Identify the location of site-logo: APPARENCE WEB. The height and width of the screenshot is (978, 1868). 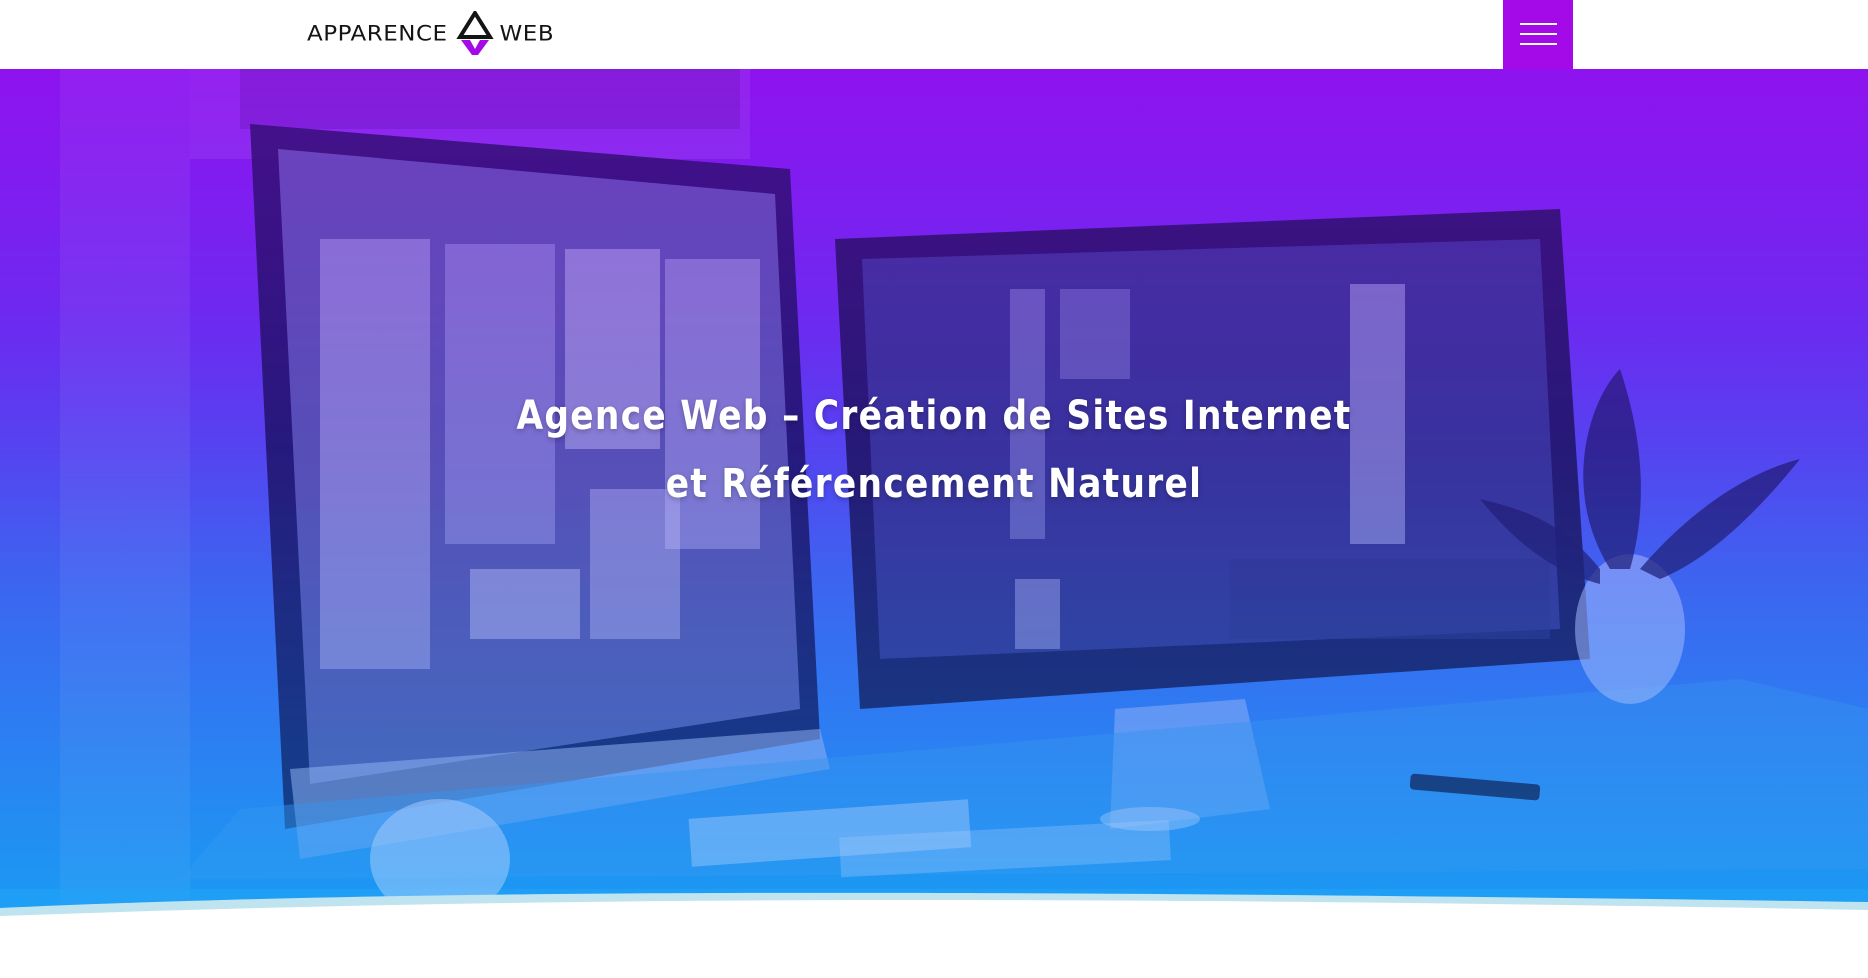
(430, 34).